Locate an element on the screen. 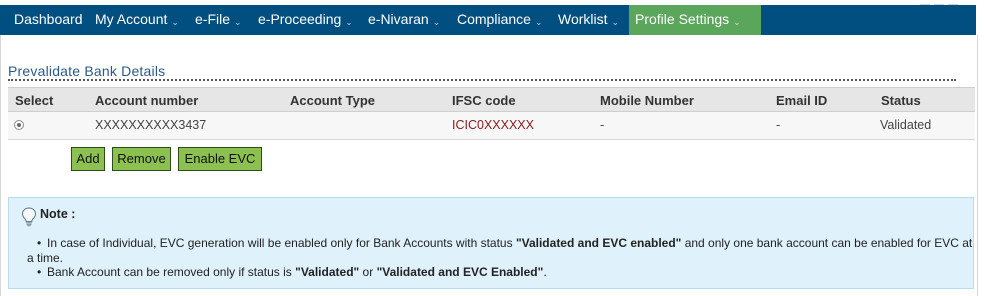 The width and height of the screenshot is (984, 296). nav-edge is located at coordinates (980, 20).